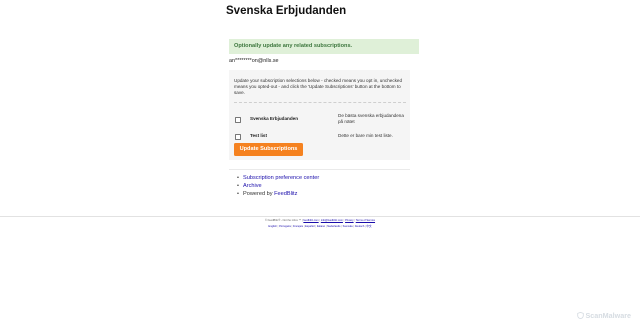 The width and height of the screenshot is (640, 331). Describe the element at coordinates (254, 61) in the screenshot. I see `subscriber-email: an********on@nlls.se` at that location.